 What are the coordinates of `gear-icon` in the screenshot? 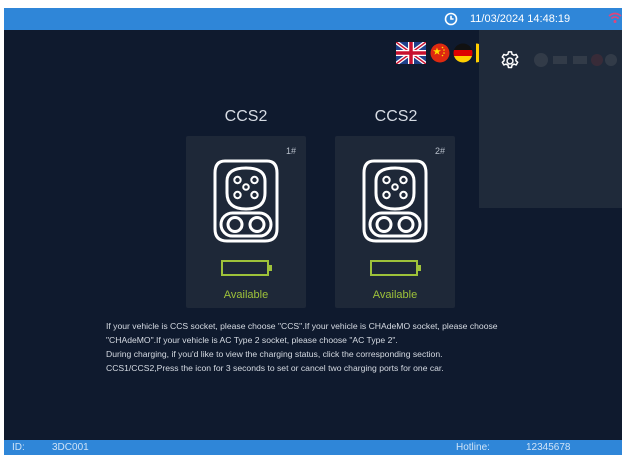 It's located at (510, 61).